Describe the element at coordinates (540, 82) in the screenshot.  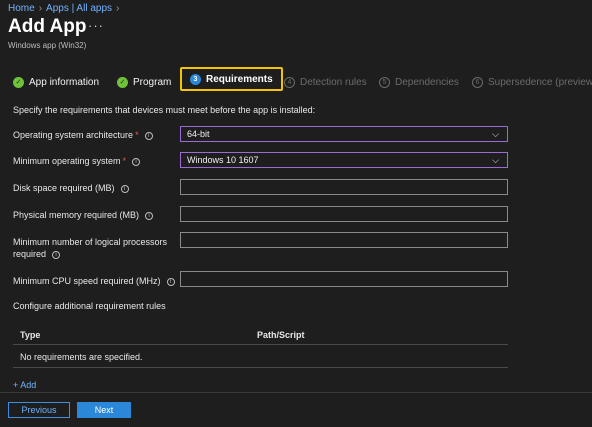
I see `tab-label: Supersedence (preview)` at that location.